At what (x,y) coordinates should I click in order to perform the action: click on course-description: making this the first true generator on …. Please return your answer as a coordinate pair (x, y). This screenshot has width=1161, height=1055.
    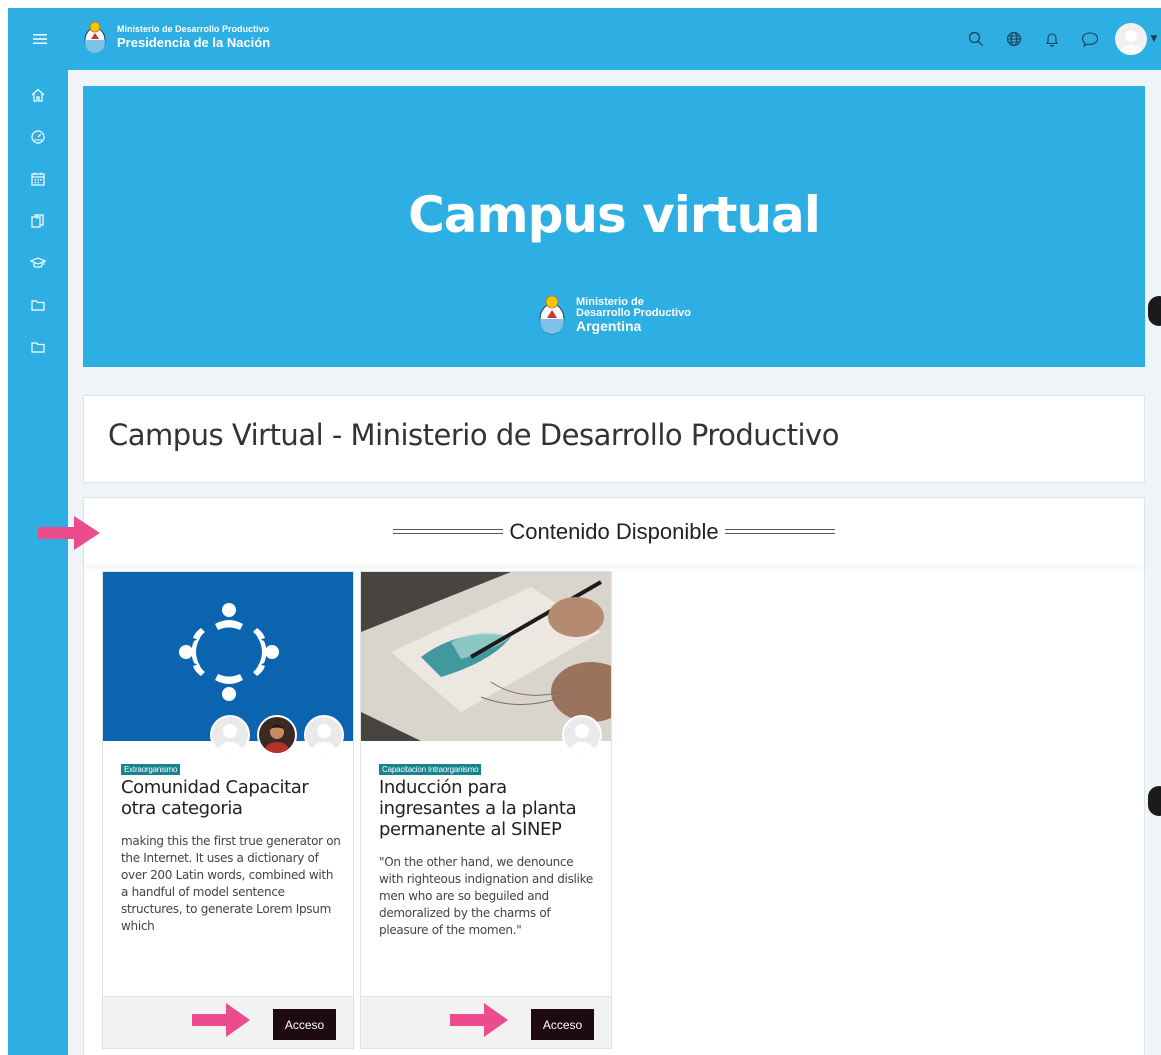
    Looking at the image, I should click on (231, 883).